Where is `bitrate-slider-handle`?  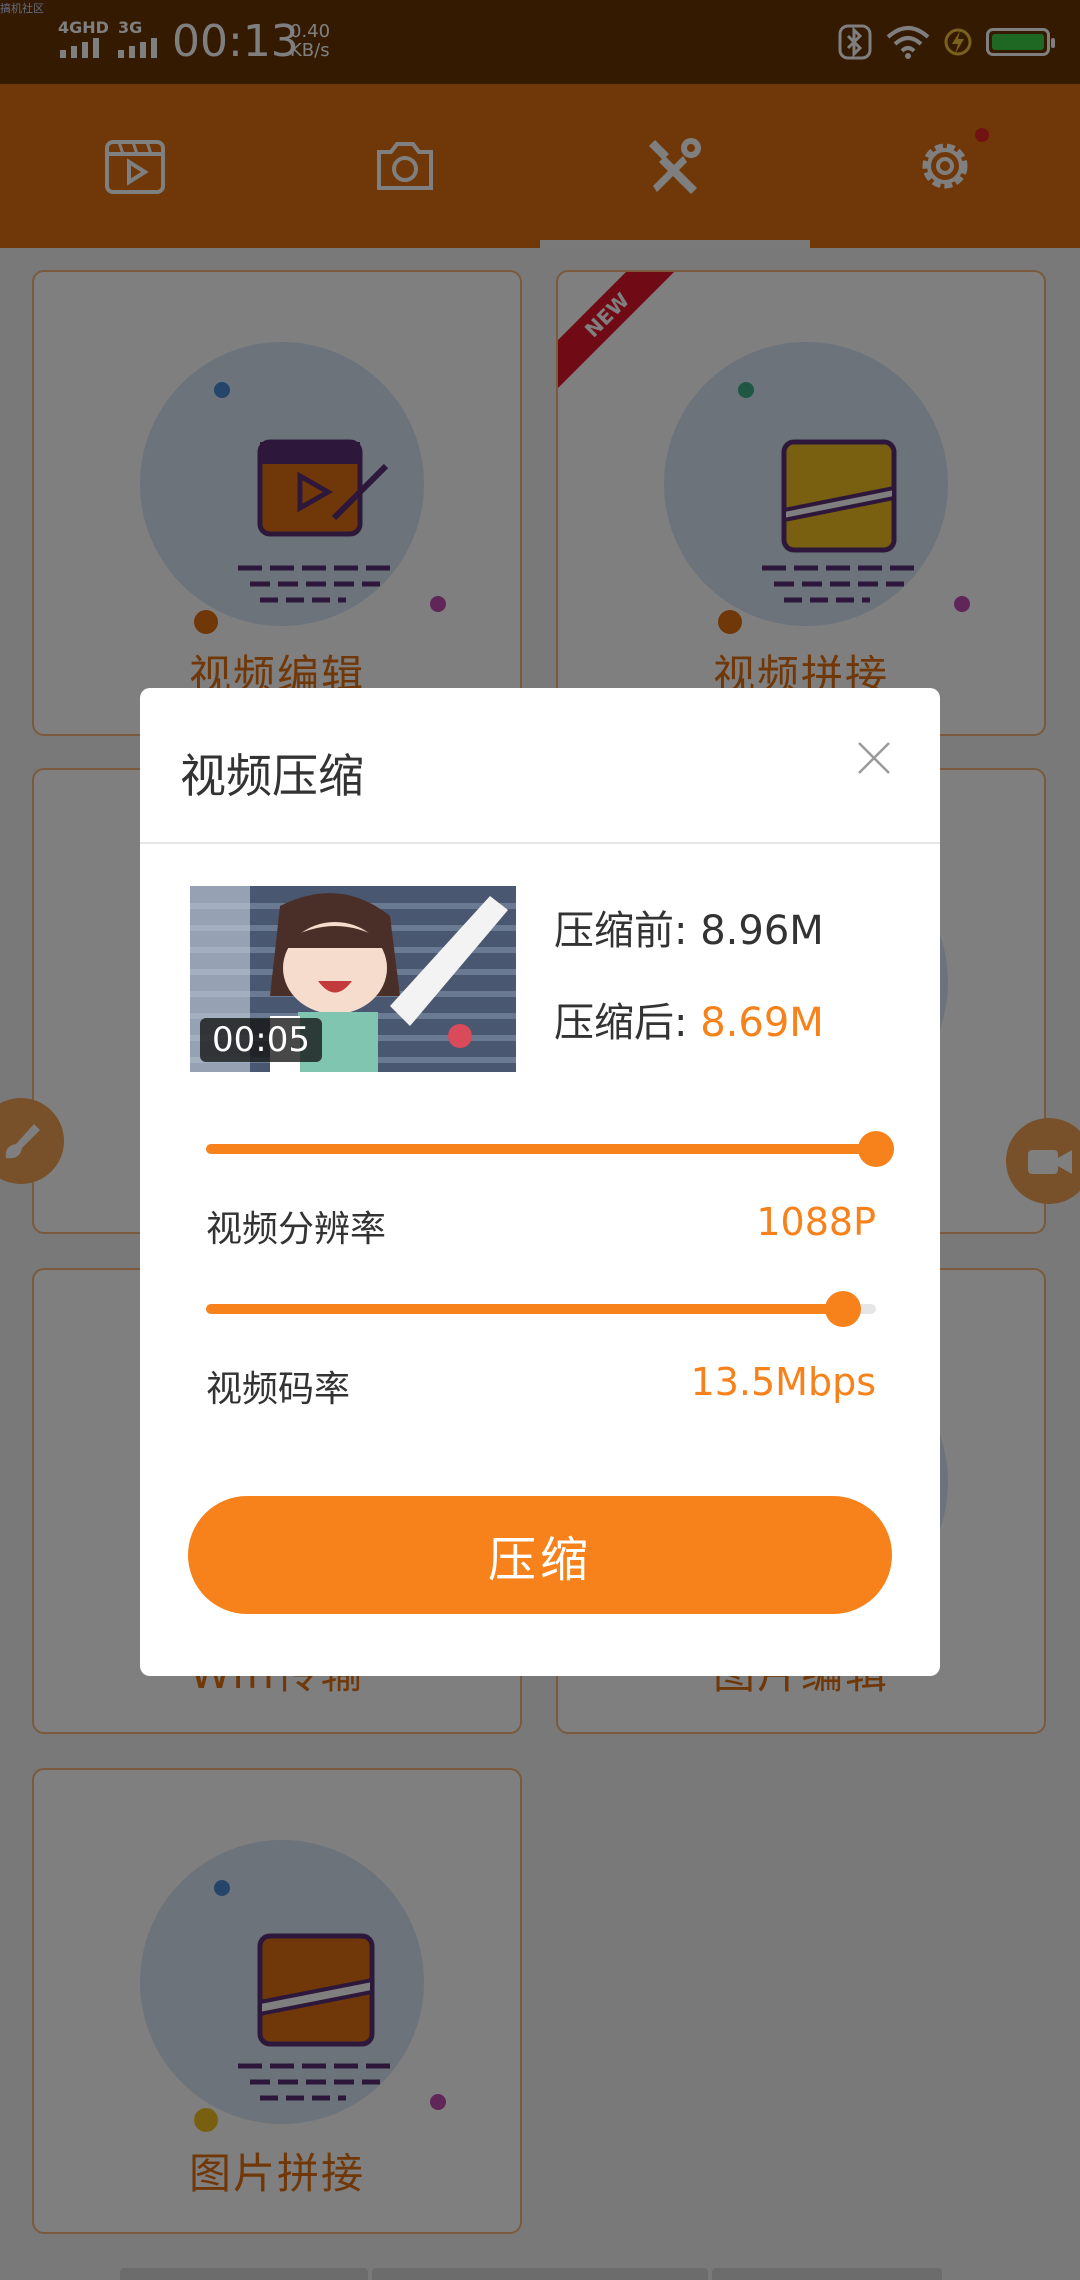
bitrate-slider-handle is located at coordinates (842, 1309).